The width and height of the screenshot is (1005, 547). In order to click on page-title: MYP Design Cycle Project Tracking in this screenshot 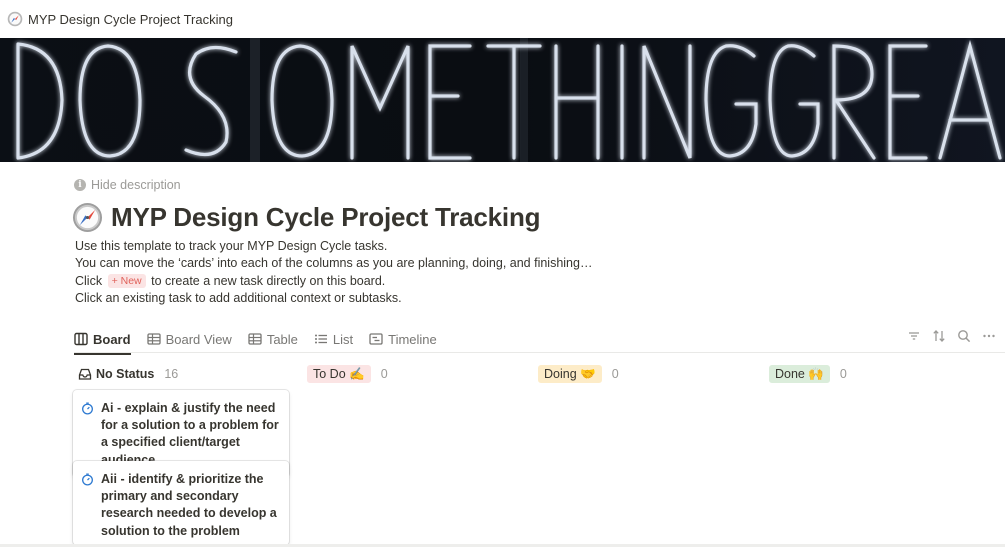, I will do `click(306, 217)`.